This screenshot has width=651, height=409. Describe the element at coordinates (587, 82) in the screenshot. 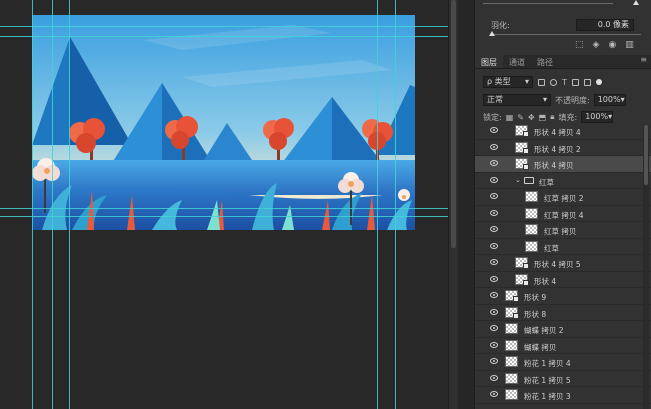

I see `smart-object-filter-icon` at that location.